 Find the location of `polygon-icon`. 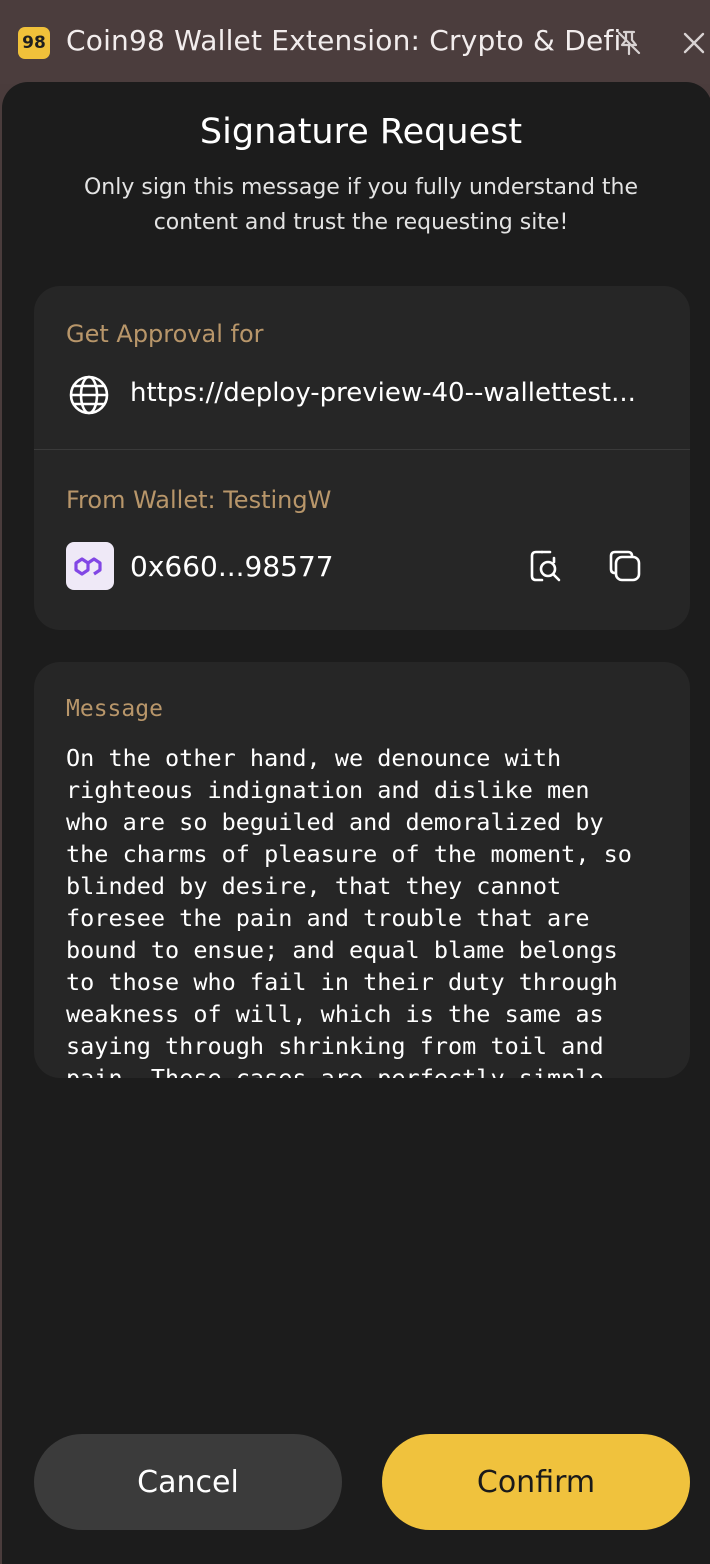

polygon-icon is located at coordinates (90, 566).